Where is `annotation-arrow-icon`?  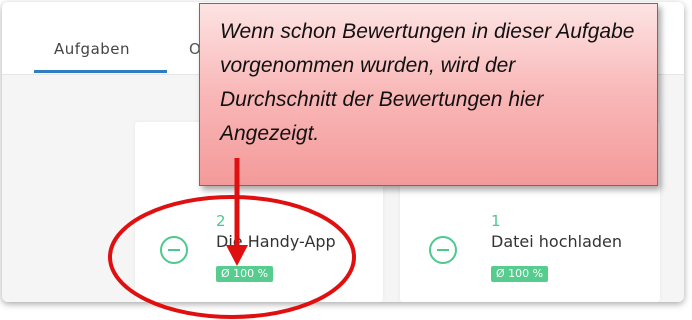 annotation-arrow-icon is located at coordinates (237, 212).